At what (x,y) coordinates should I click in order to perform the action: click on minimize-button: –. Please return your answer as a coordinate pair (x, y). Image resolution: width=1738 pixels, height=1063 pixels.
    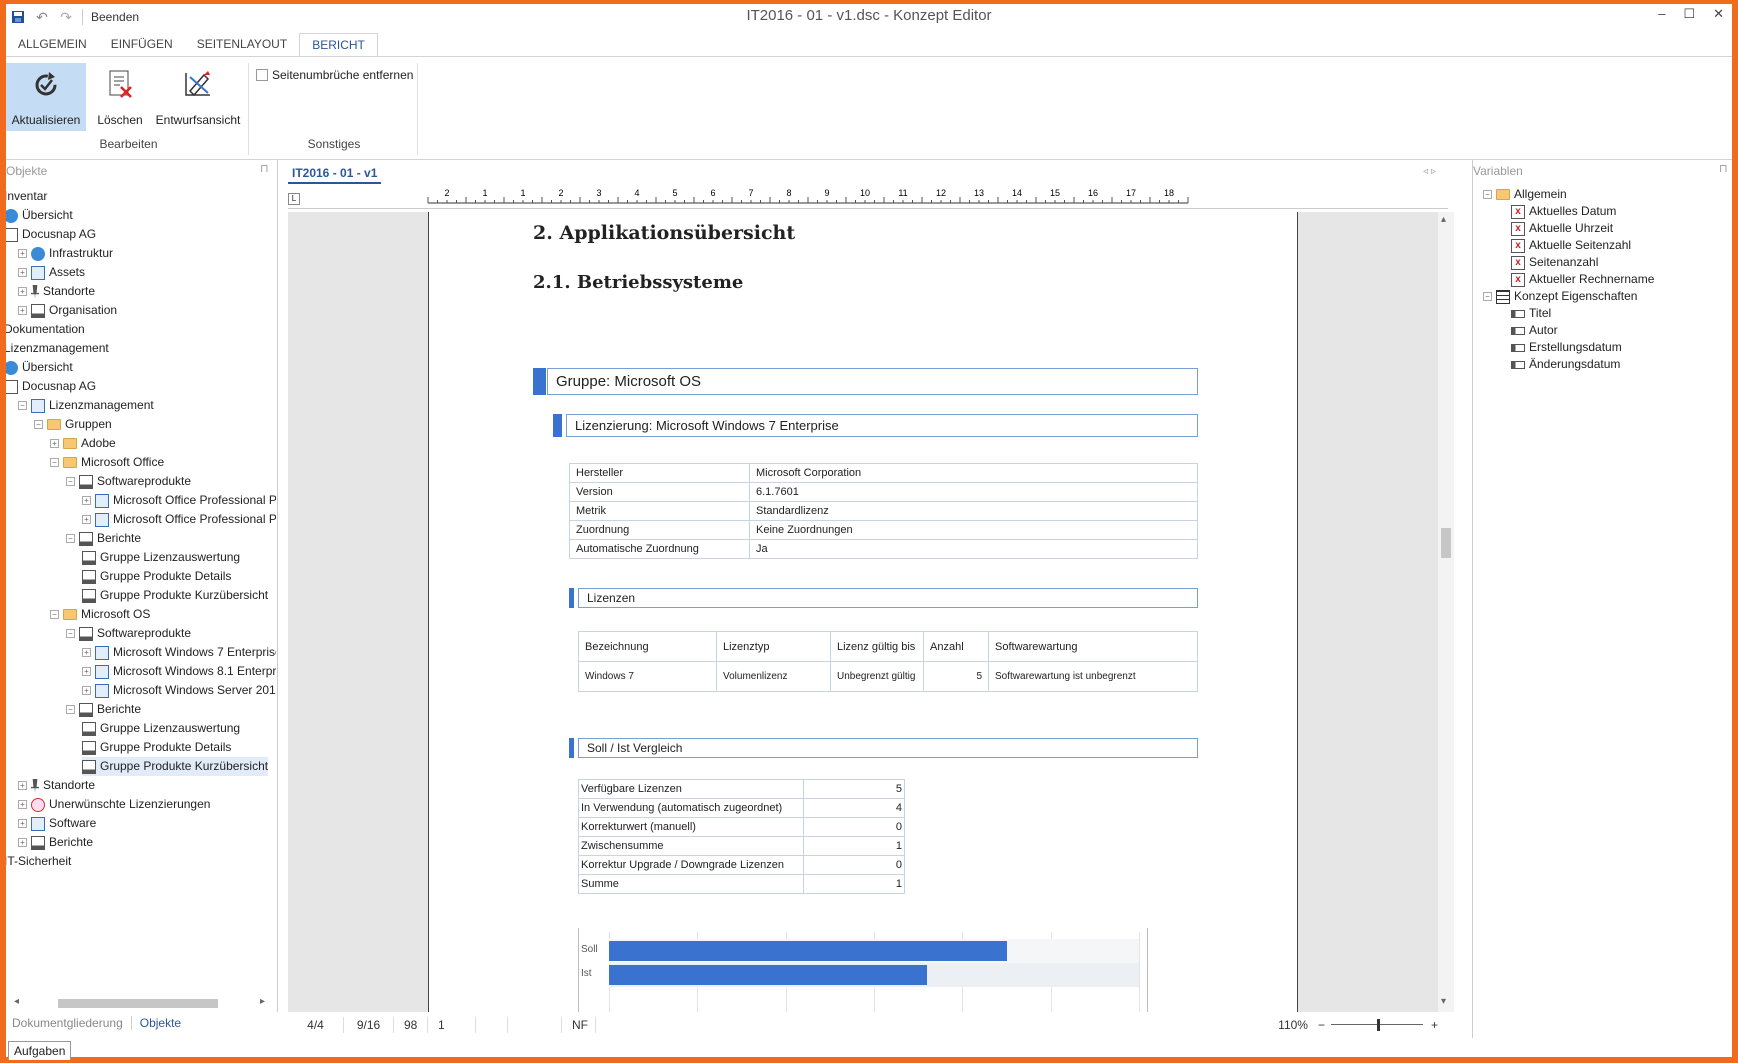
    Looking at the image, I should click on (1661, 14).